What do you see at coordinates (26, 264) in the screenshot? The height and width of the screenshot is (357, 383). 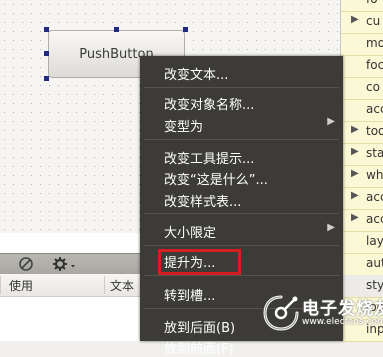 I see `remove-icon` at bounding box center [26, 264].